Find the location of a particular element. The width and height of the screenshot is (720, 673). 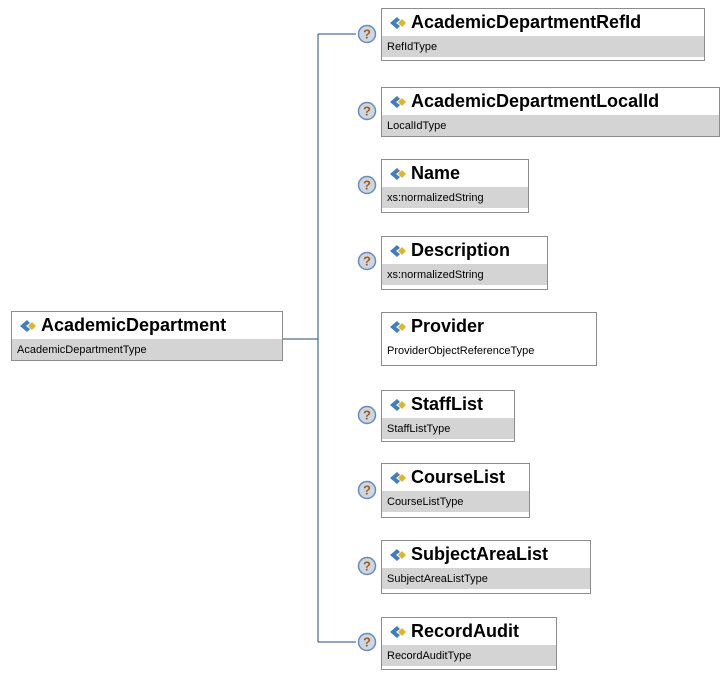

child-element-type: SubjectAreaListType is located at coordinates (486, 578).